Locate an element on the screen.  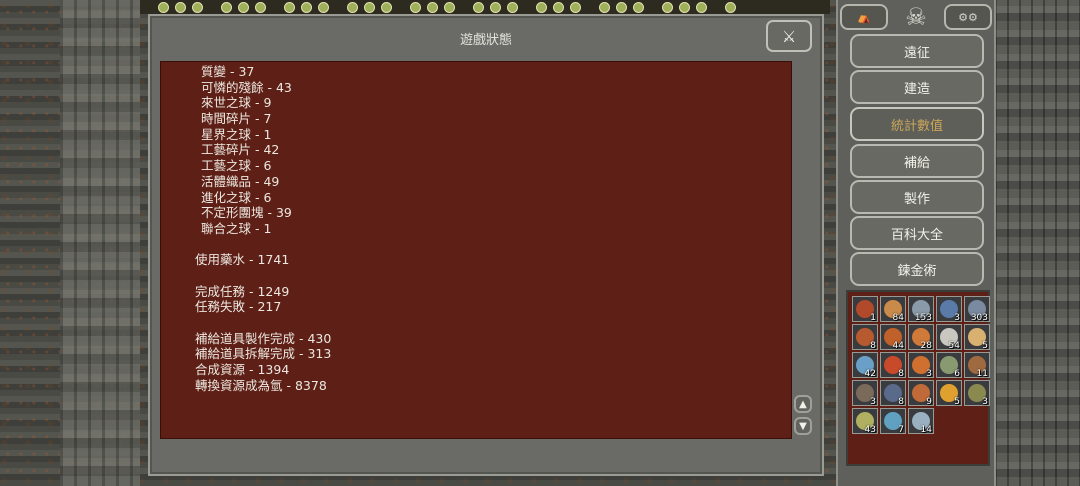
inventory-slot: 7 is located at coordinates (893, 421).